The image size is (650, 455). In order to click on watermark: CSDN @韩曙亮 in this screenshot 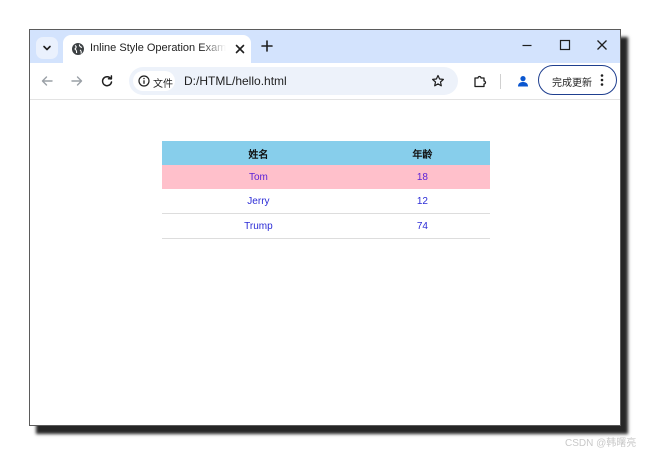, I will do `click(601, 443)`.